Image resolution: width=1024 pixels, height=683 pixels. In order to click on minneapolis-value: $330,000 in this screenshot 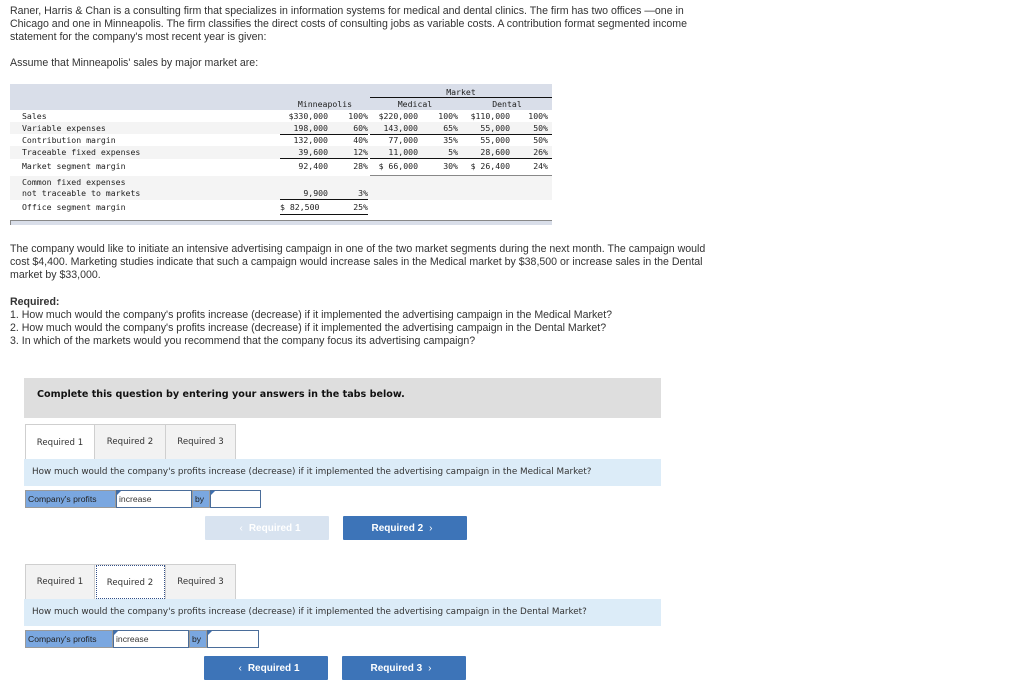, I will do `click(308, 116)`.